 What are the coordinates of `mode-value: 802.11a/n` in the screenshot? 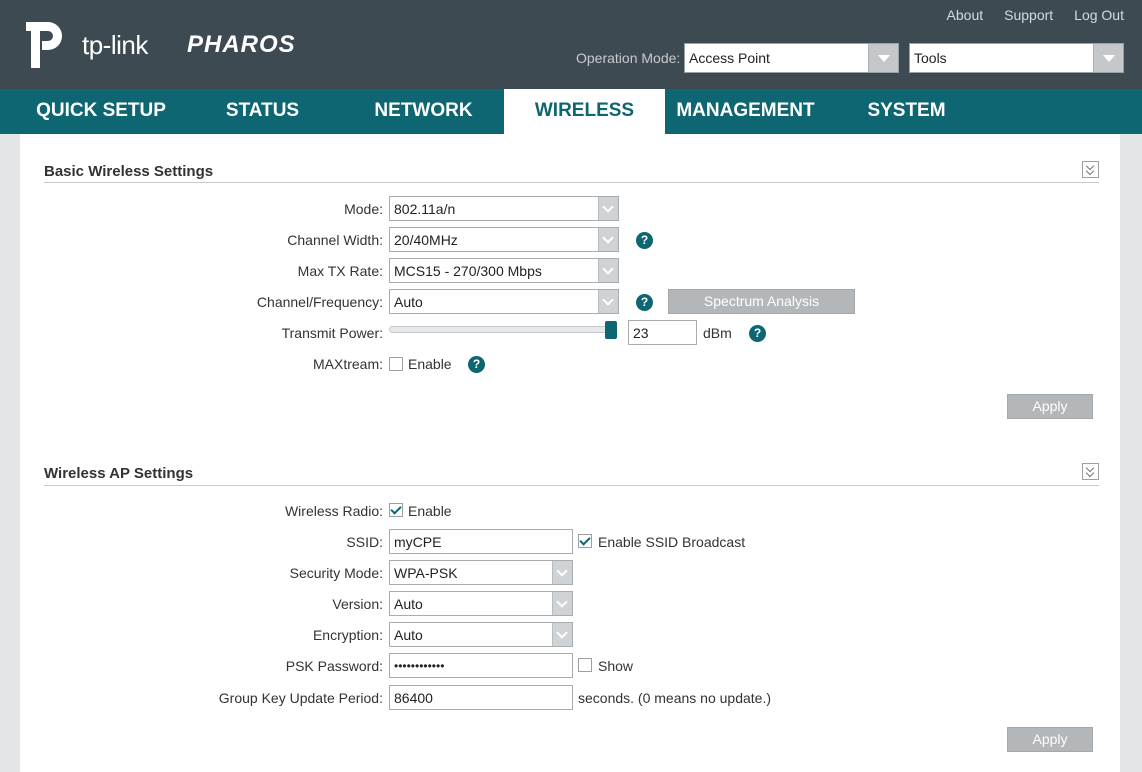 It's located at (425, 209).